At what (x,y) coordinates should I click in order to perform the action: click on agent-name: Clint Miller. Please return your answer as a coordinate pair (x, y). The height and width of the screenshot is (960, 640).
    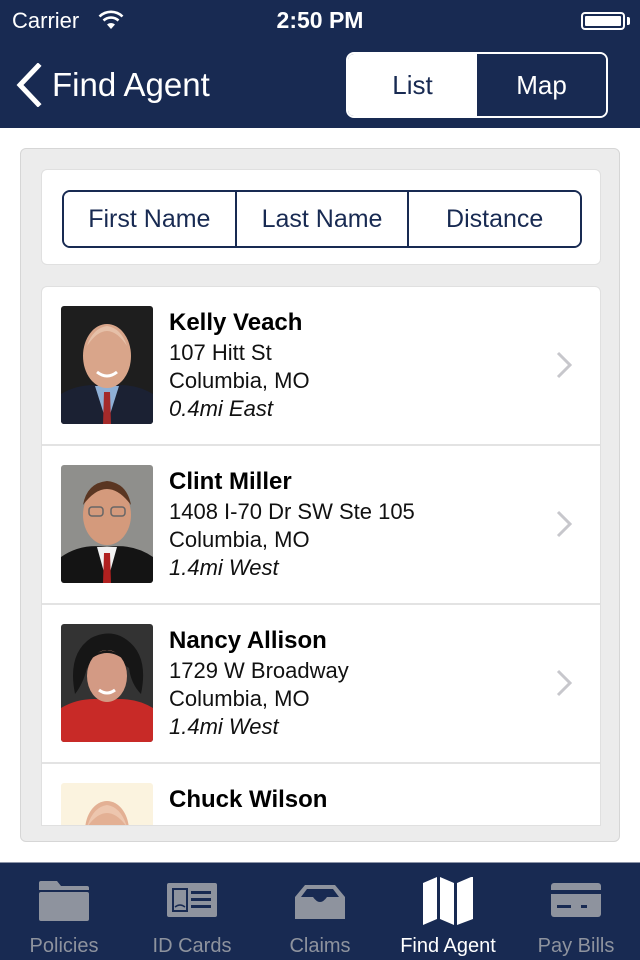
    Looking at the image, I should click on (230, 481).